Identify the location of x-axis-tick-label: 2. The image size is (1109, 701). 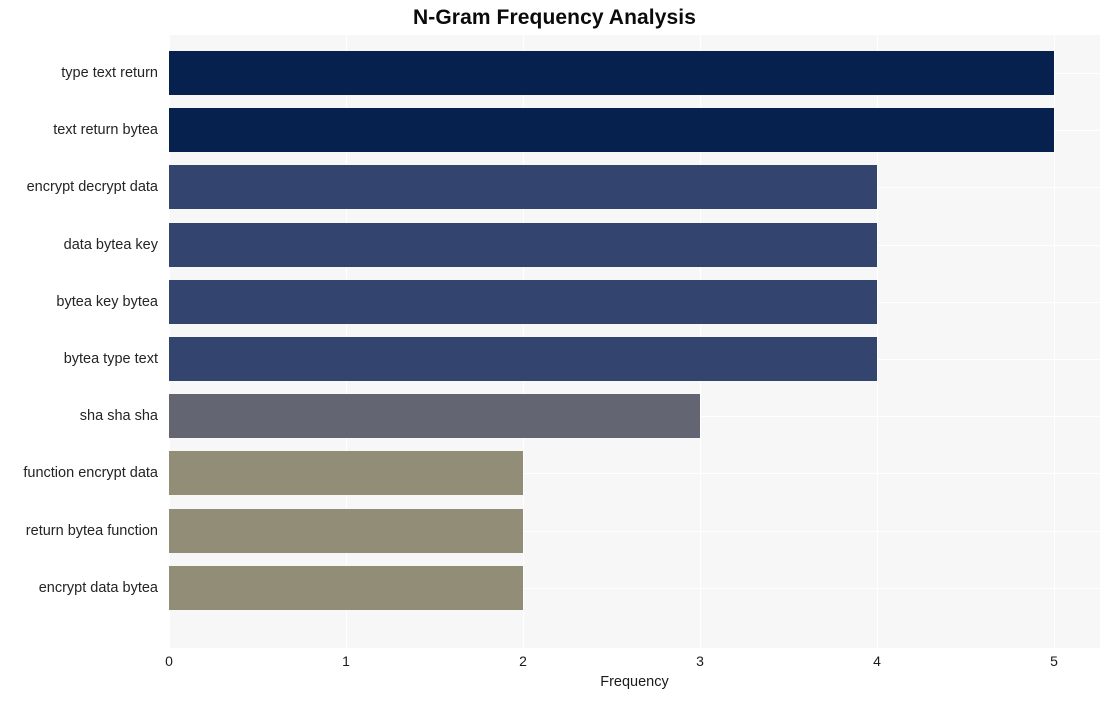
(523, 661).